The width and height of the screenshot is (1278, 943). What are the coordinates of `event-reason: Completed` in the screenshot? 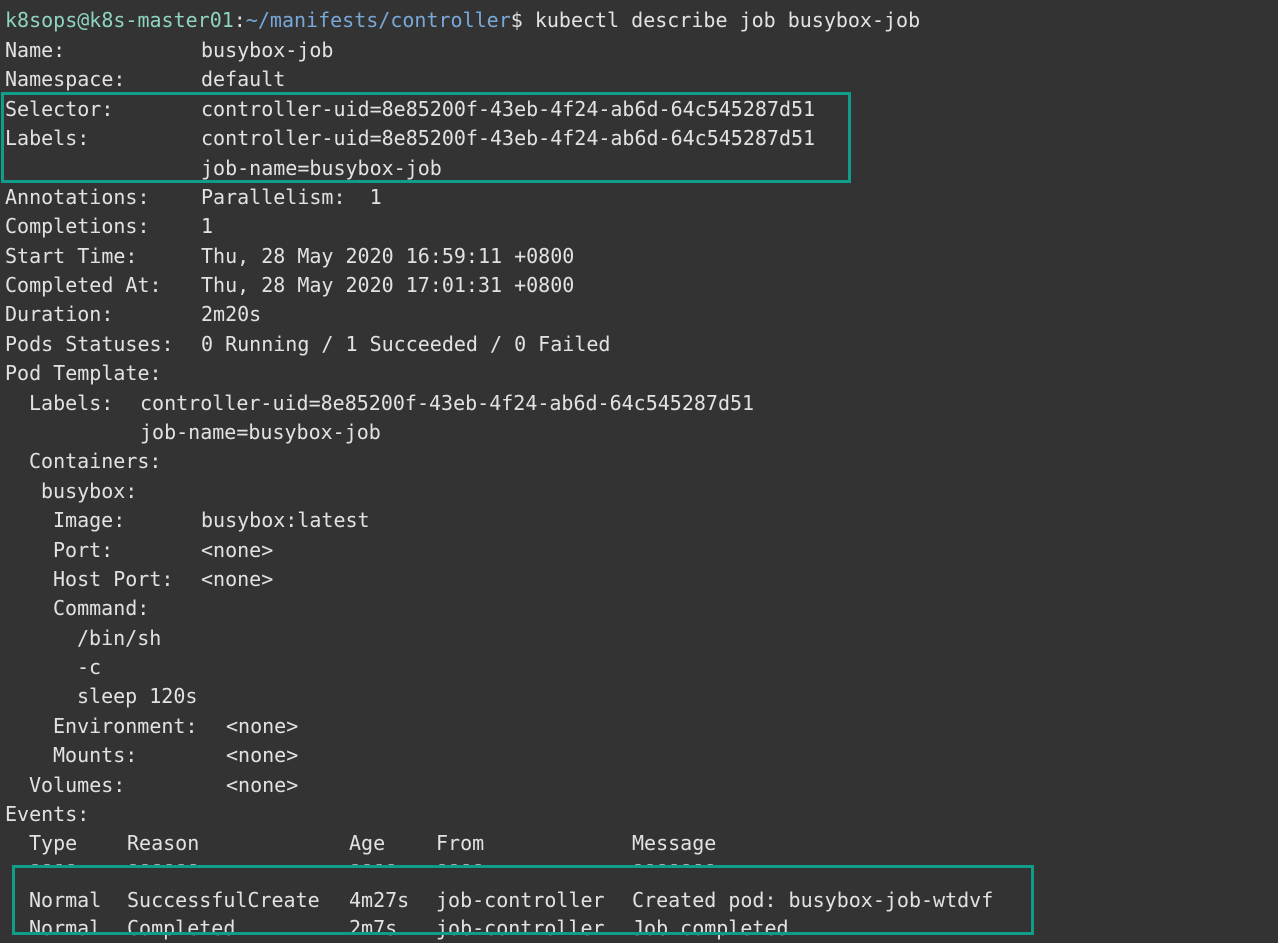 It's located at (181, 928).